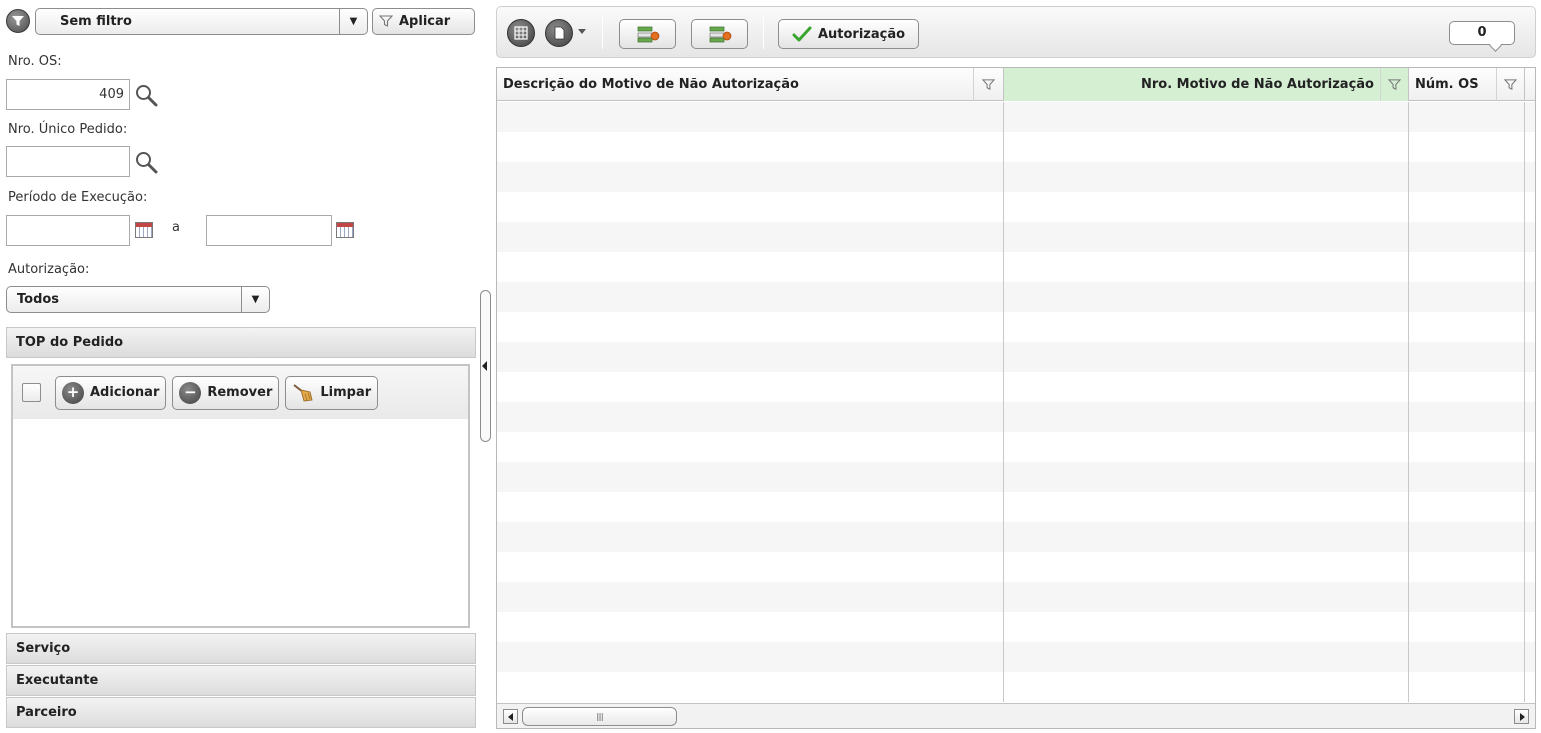  Describe the element at coordinates (484, 366) in the screenshot. I see `collapse-arrow-icon` at that location.